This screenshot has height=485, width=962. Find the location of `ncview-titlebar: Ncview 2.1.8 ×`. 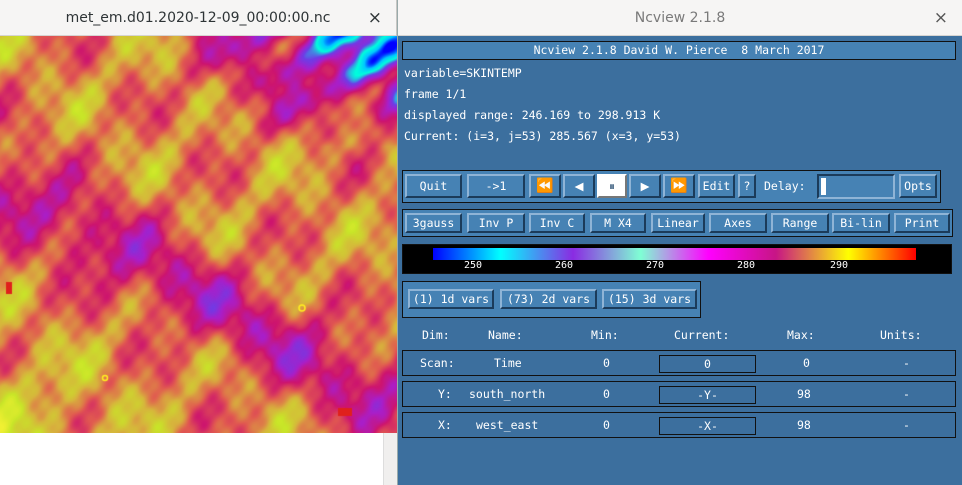

ncview-titlebar: Ncview 2.1.8 × is located at coordinates (680, 18).